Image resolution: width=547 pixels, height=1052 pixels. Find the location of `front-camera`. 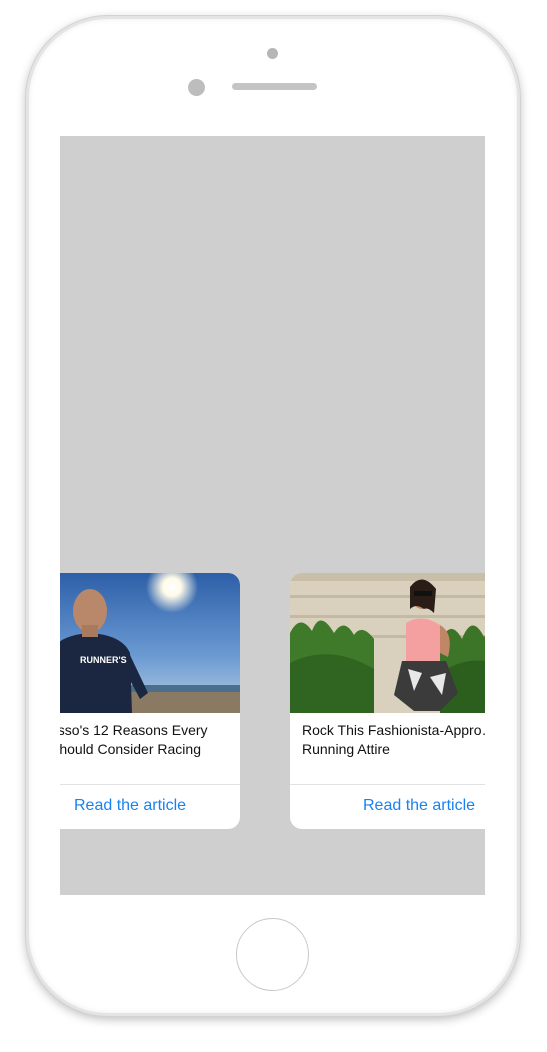

front-camera is located at coordinates (272, 53).